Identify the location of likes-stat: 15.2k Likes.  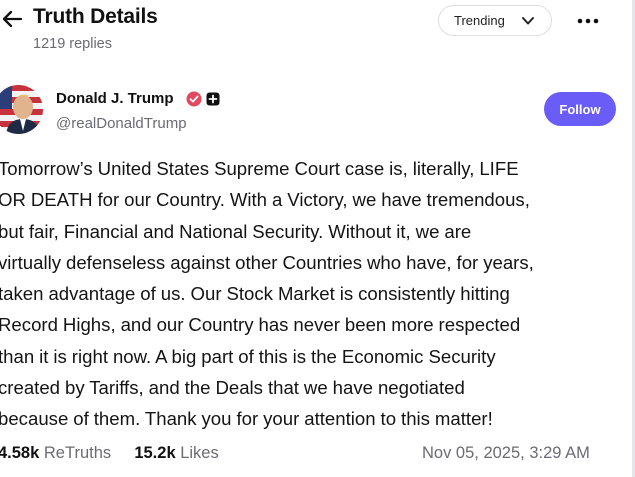
(174, 453).